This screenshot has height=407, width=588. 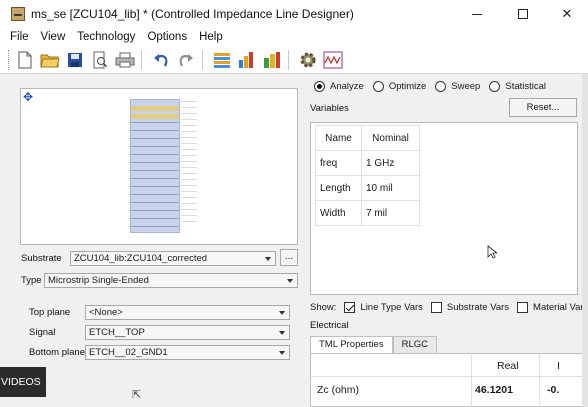 I want to click on mode-optimize-radio: Optimize, so click(x=399, y=86).